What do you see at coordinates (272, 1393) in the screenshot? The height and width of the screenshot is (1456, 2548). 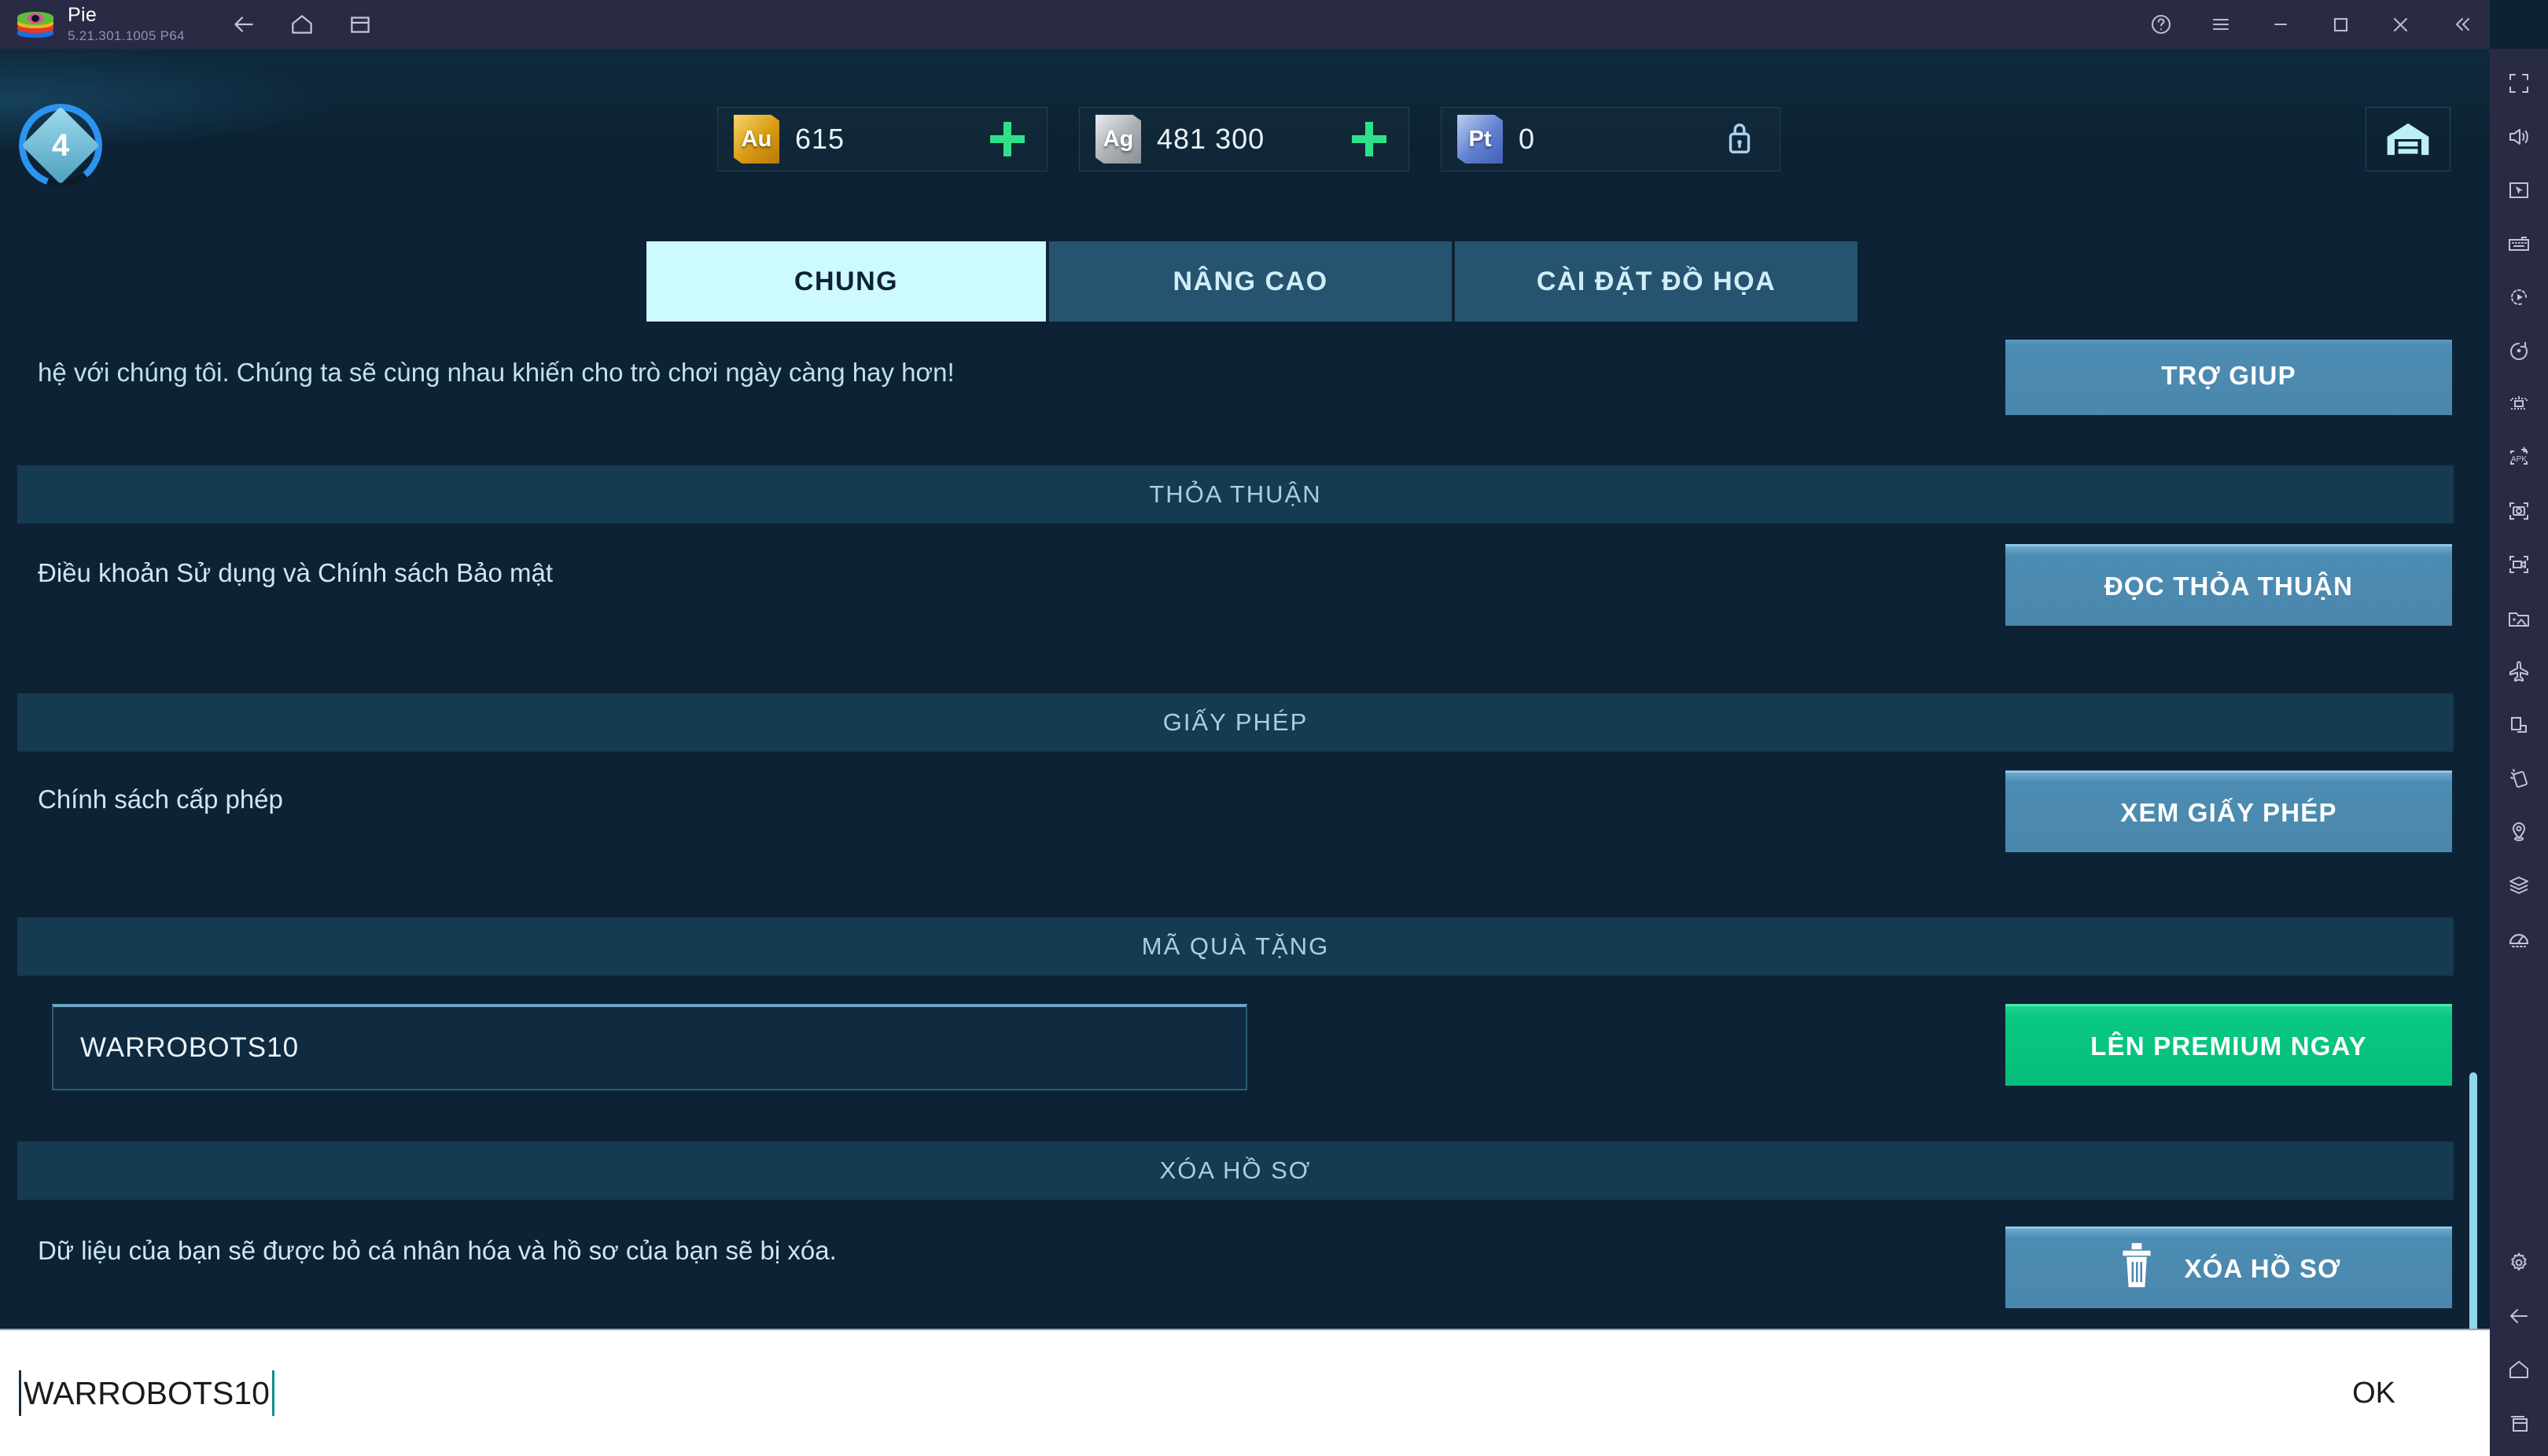 I see `ime-caret-right` at bounding box center [272, 1393].